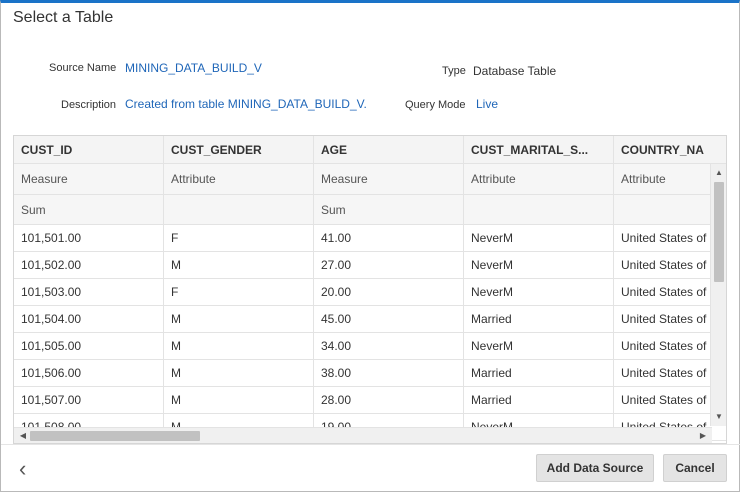 The height and width of the screenshot is (492, 740). Describe the element at coordinates (89, 265) in the screenshot. I see `table-row-cell: 101,502.00` at that location.